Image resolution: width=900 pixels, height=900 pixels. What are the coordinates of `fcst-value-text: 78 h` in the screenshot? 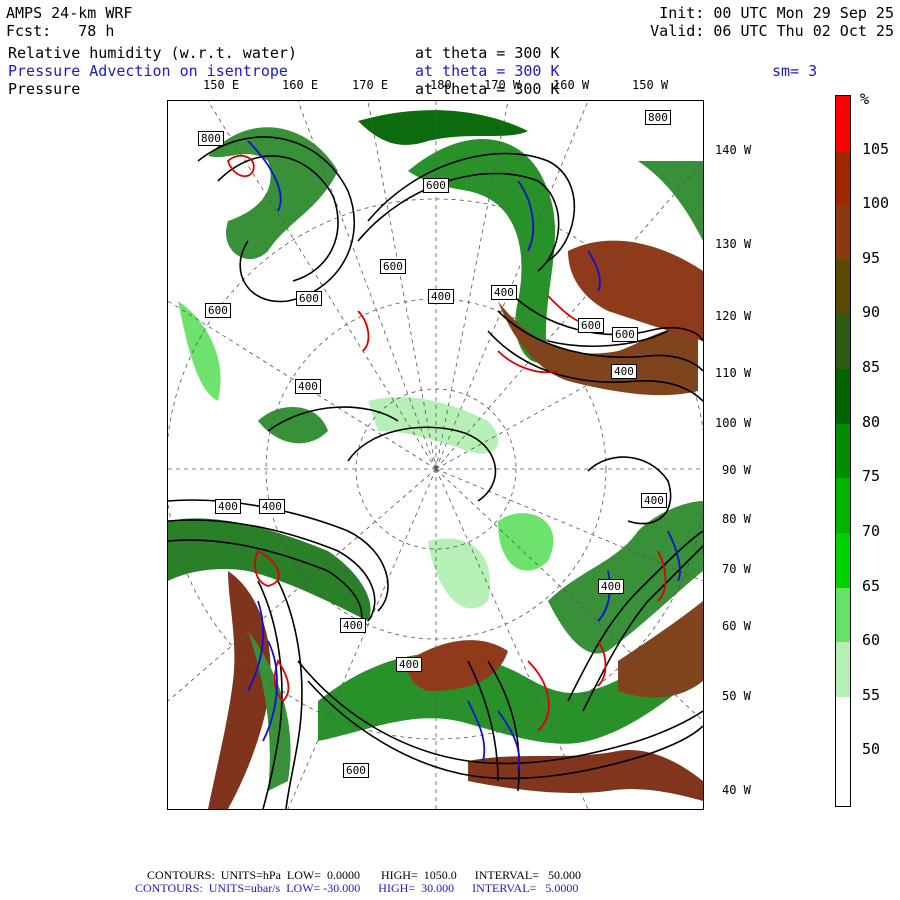 It's located at (96, 31).